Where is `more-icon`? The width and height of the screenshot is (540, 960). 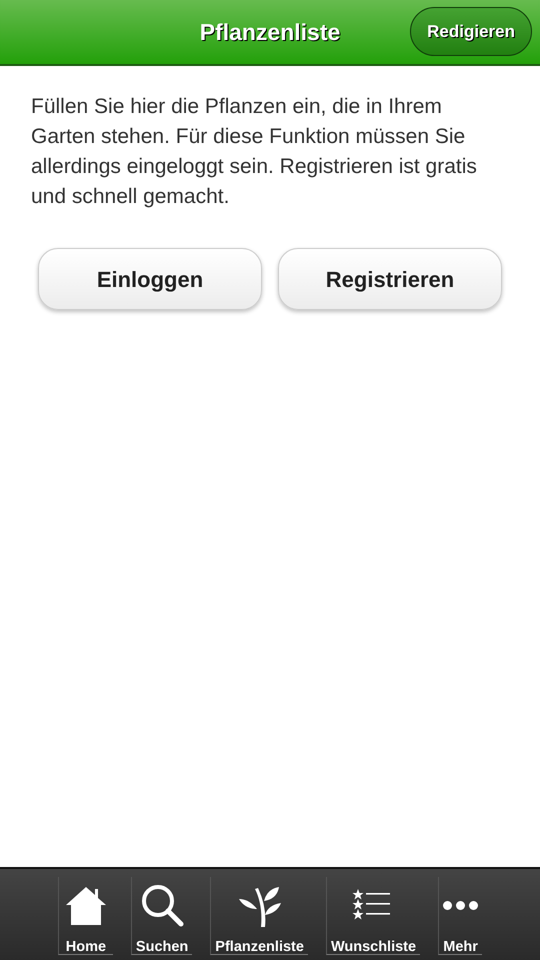 more-icon is located at coordinates (460, 905).